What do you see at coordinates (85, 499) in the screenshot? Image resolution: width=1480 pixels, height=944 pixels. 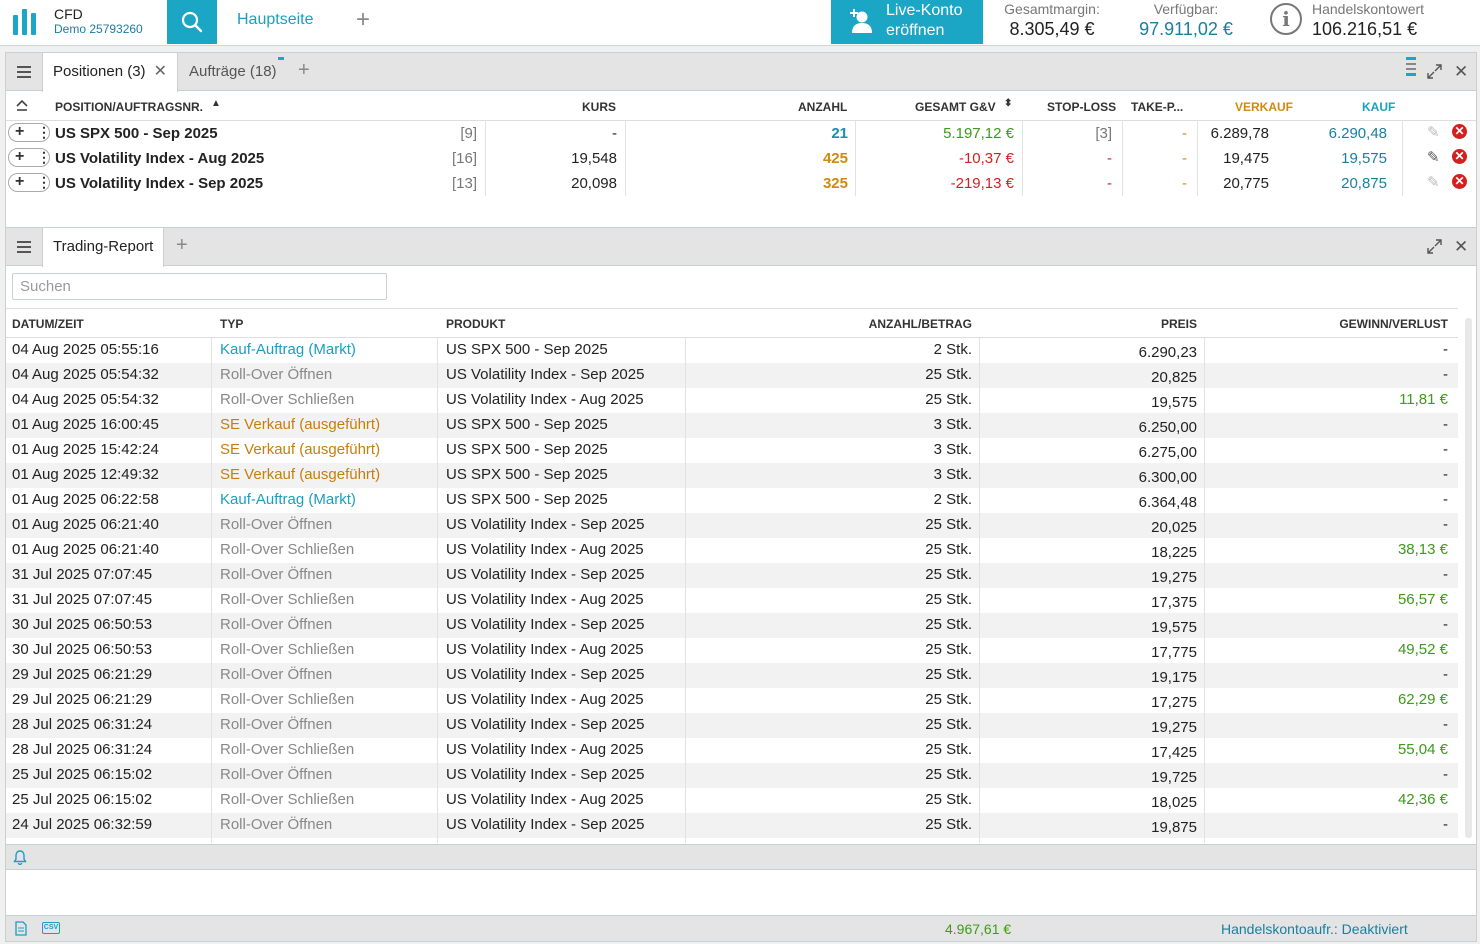 I see `report-date: 01 Aug 2025 06:22:58` at bounding box center [85, 499].